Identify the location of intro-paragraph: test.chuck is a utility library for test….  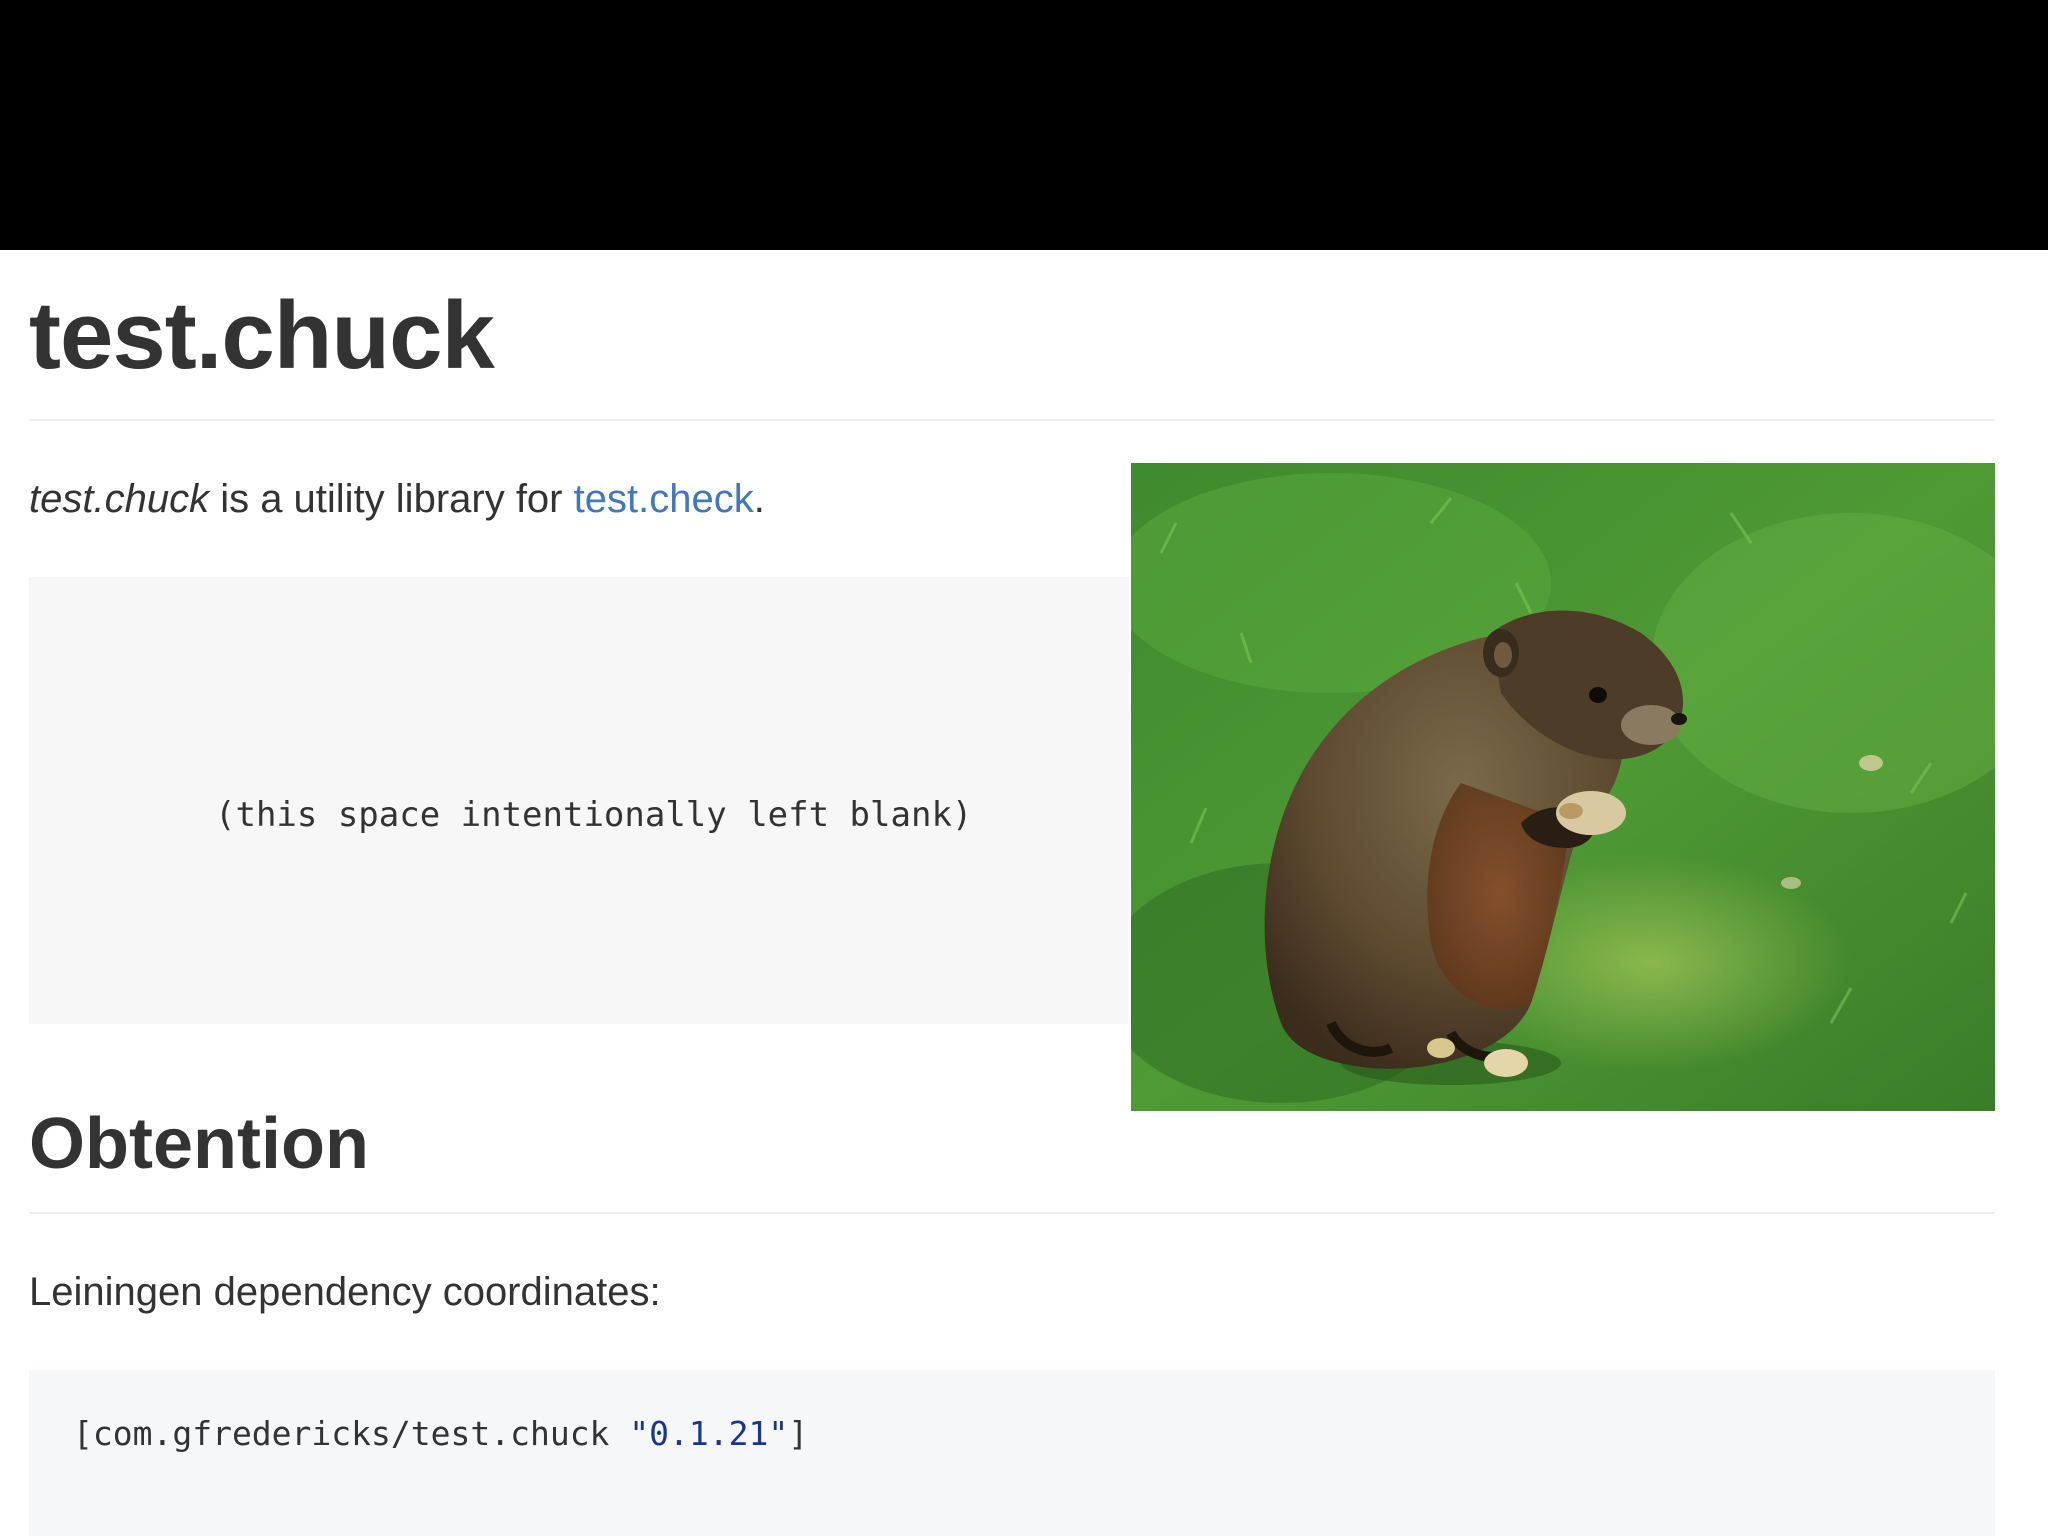
(397, 499).